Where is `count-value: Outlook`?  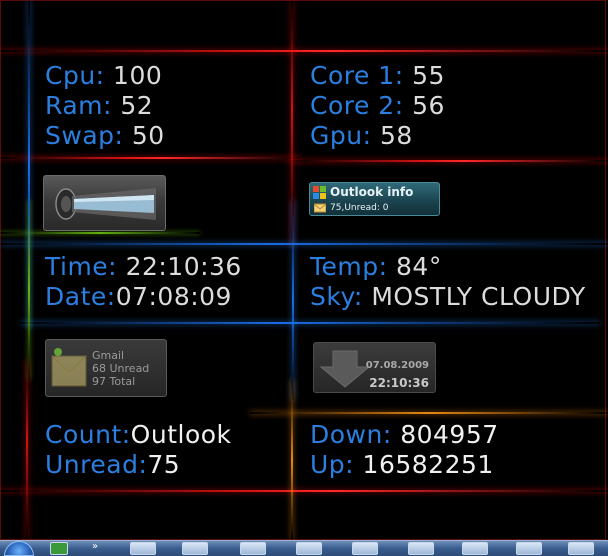 count-value: Outlook is located at coordinates (181, 434).